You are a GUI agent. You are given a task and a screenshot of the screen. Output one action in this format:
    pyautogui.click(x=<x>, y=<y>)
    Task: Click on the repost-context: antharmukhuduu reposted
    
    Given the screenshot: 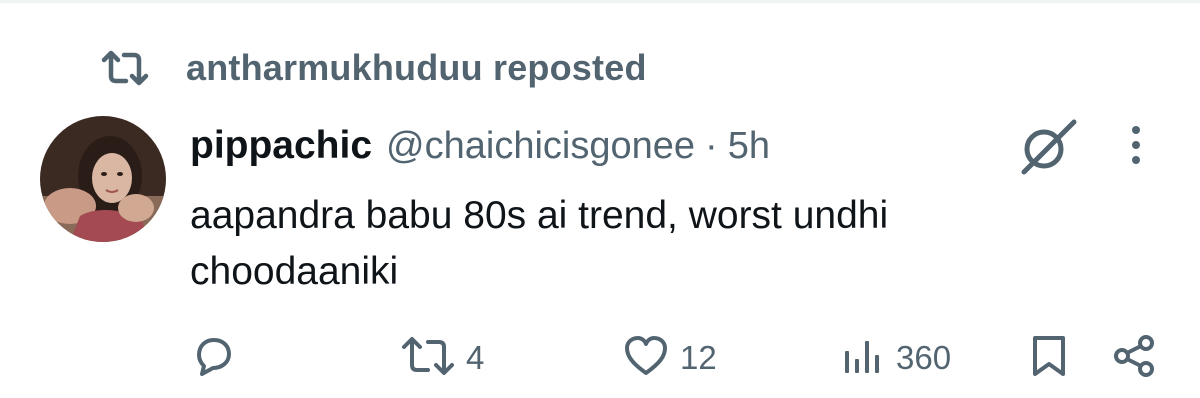 What is the action you would take?
    pyautogui.click(x=373, y=68)
    